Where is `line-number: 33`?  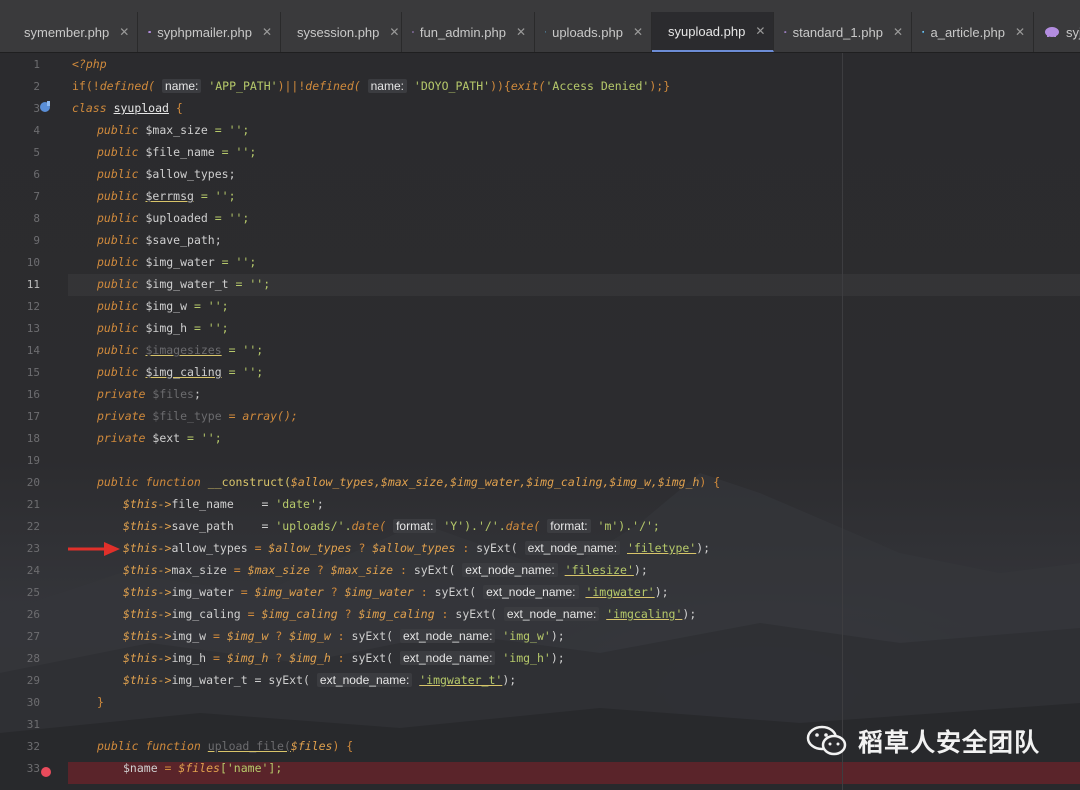 line-number: 33 is located at coordinates (20, 768).